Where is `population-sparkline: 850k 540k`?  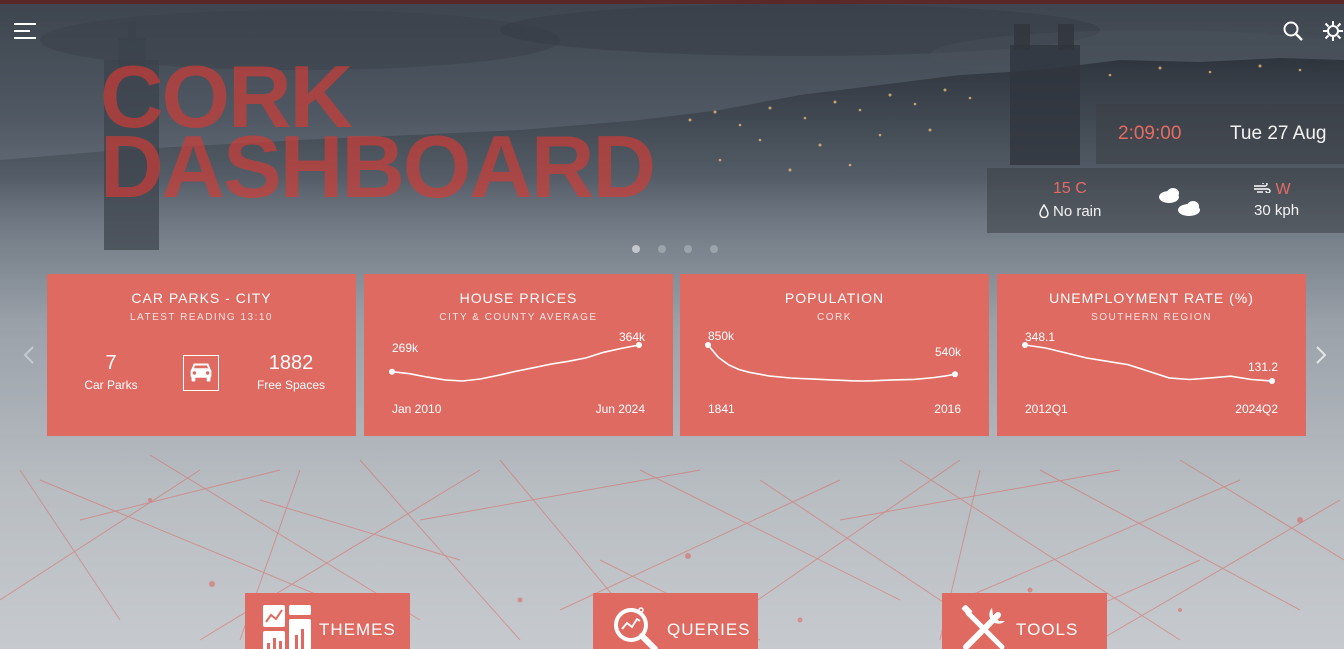
population-sparkline: 850k 540k is located at coordinates (833, 355).